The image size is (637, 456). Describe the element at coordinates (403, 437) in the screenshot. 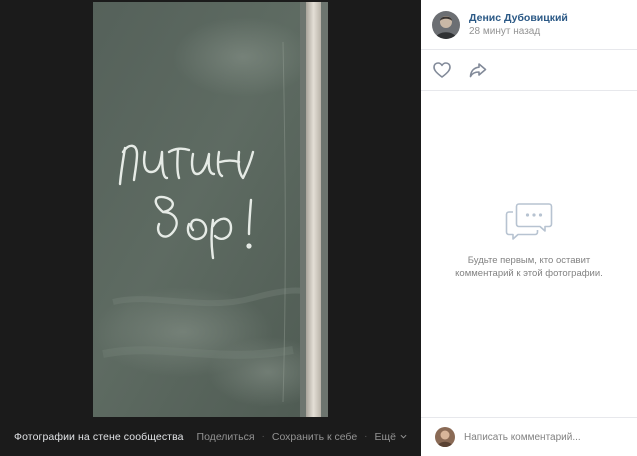

I see `chevron-down-icon` at that location.